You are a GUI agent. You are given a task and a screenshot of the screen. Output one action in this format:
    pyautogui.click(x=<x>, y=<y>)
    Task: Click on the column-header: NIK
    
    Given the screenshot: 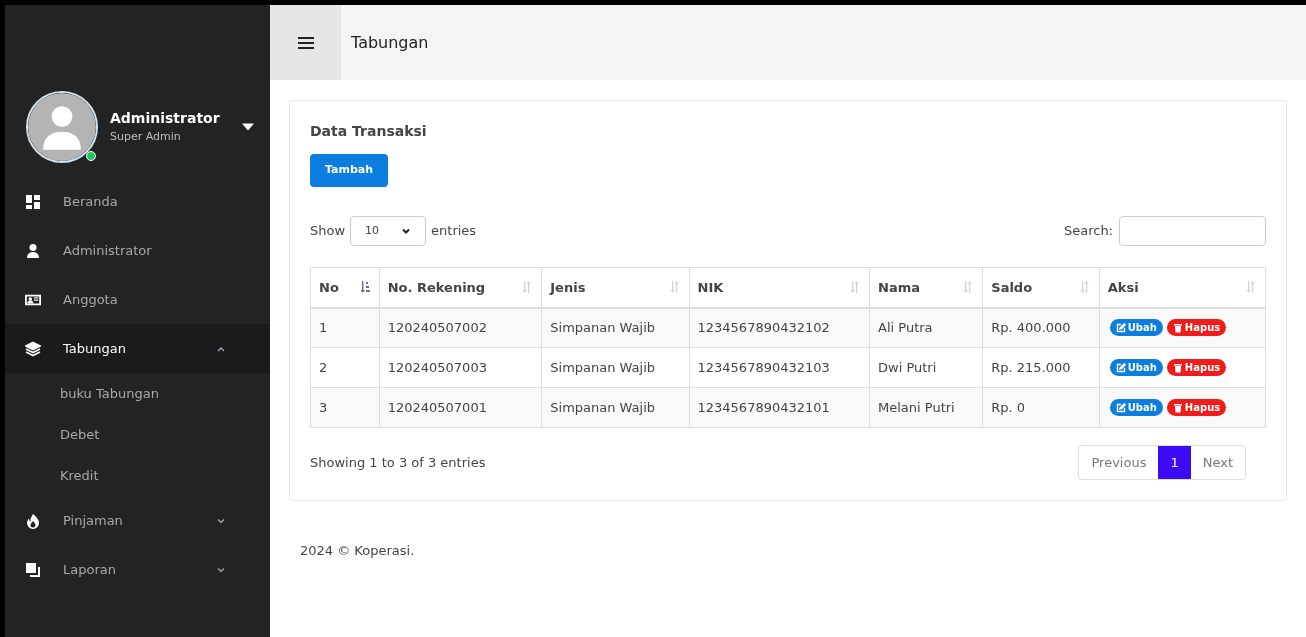 What is the action you would take?
    pyautogui.click(x=779, y=287)
    